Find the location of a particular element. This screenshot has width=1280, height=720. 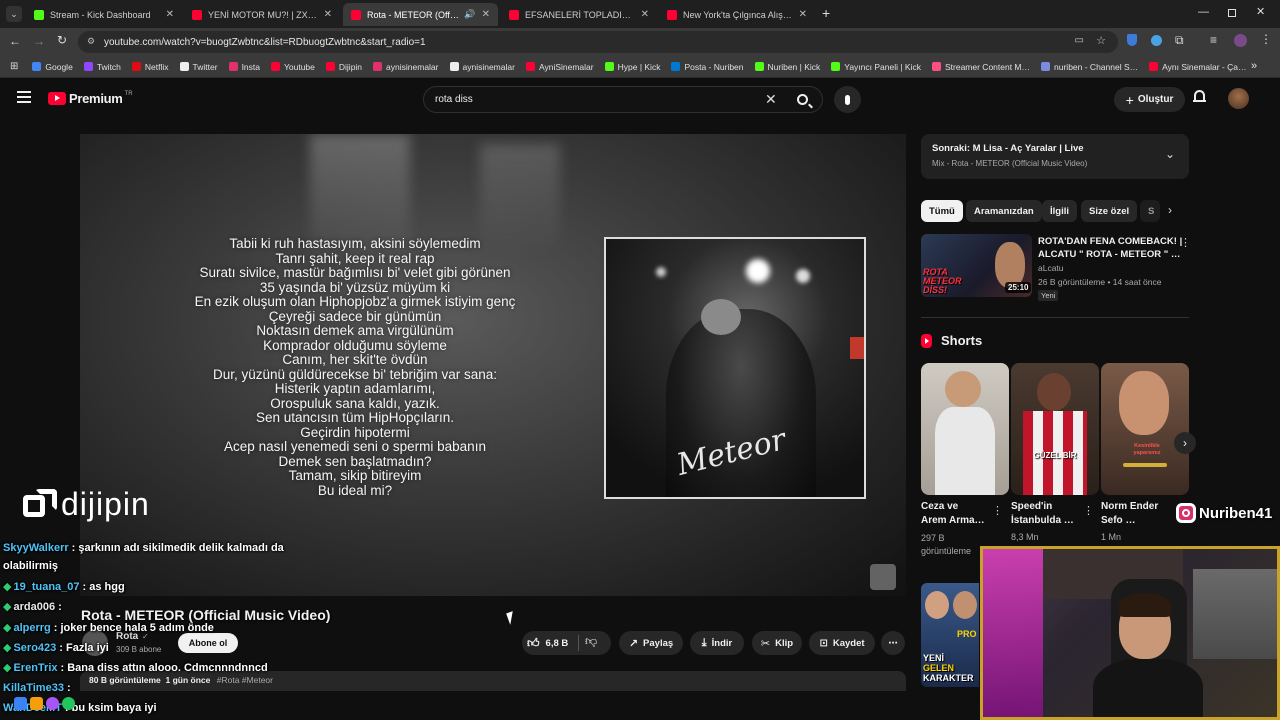

bookmark-item: Google is located at coordinates (52, 67).